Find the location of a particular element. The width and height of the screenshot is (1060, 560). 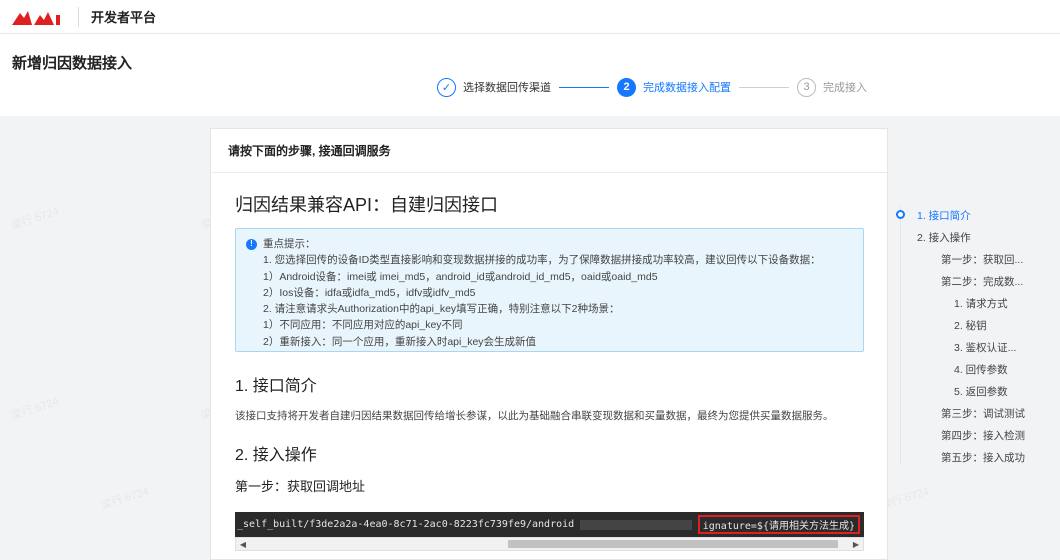

step-number: 2 is located at coordinates (626, 87).